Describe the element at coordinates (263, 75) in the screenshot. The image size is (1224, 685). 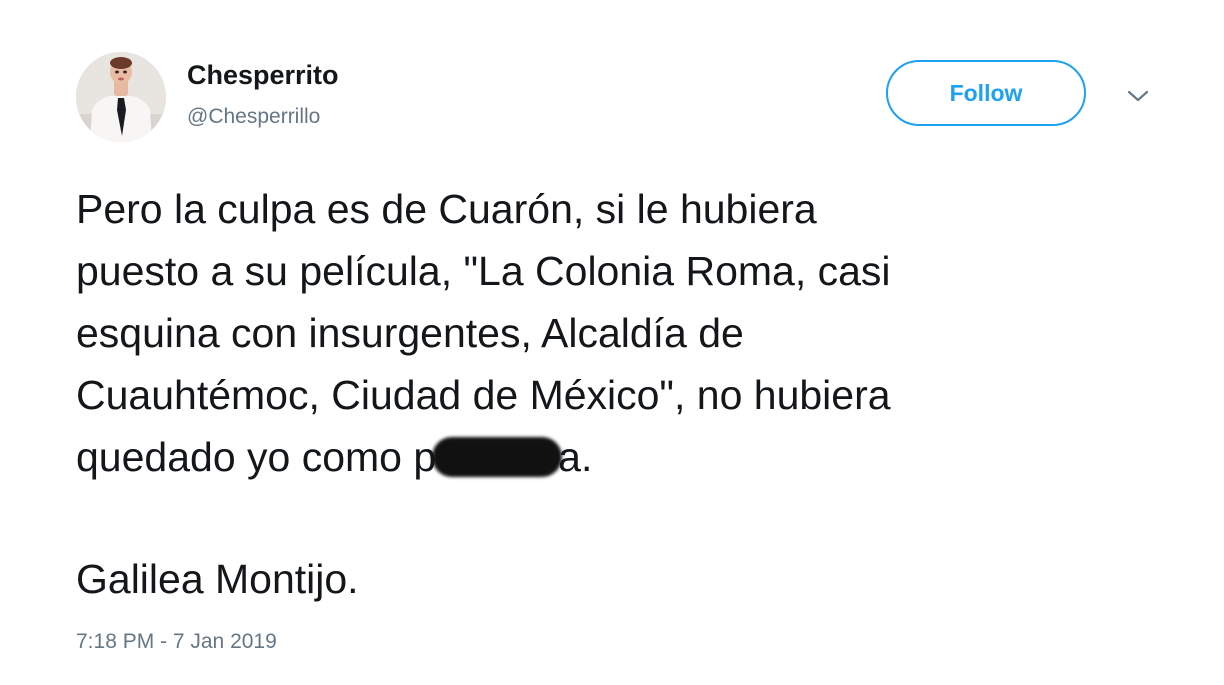
I see `display-name: Chesperrito` at that location.